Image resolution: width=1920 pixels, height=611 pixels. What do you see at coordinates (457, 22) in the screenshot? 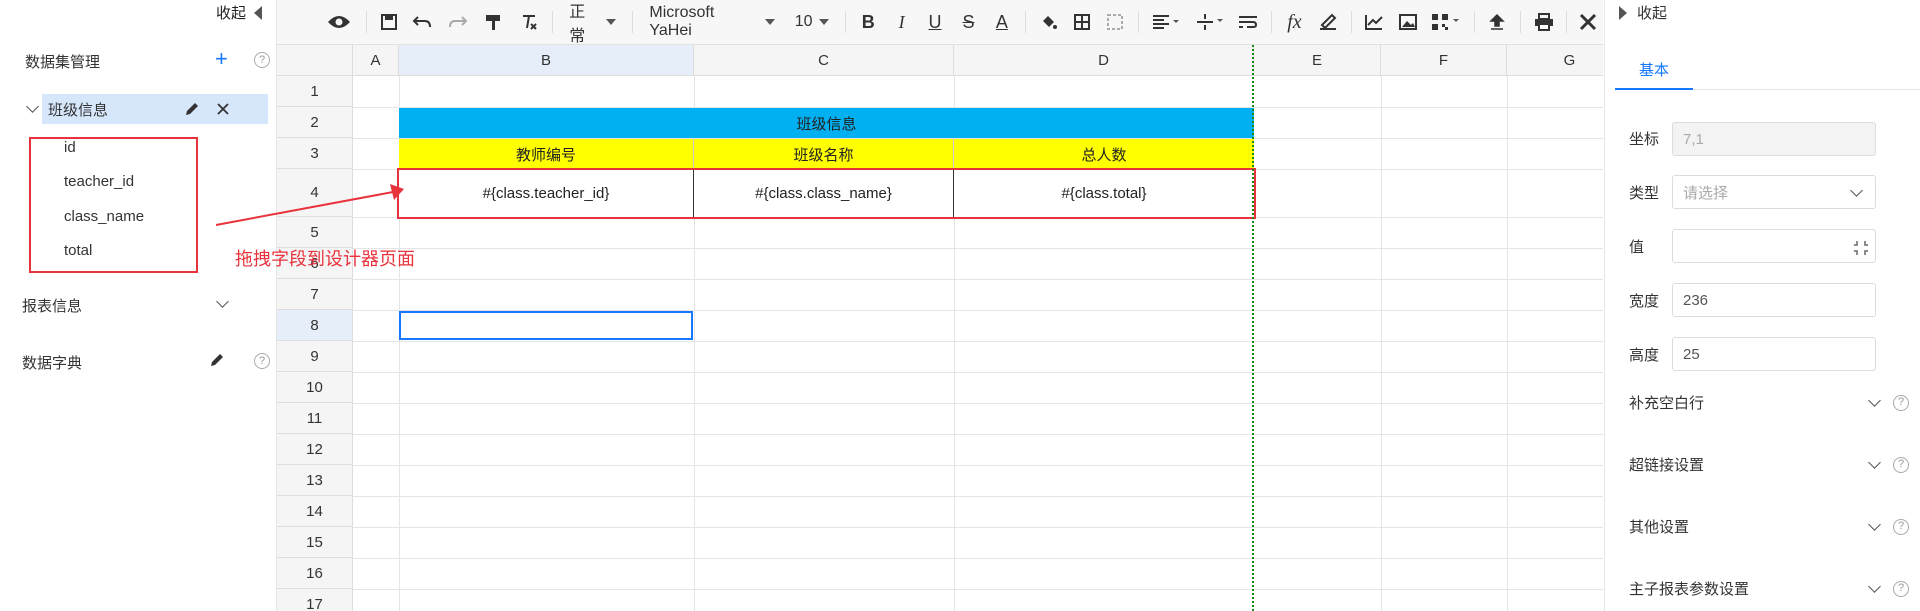
I see `redo-icon` at bounding box center [457, 22].